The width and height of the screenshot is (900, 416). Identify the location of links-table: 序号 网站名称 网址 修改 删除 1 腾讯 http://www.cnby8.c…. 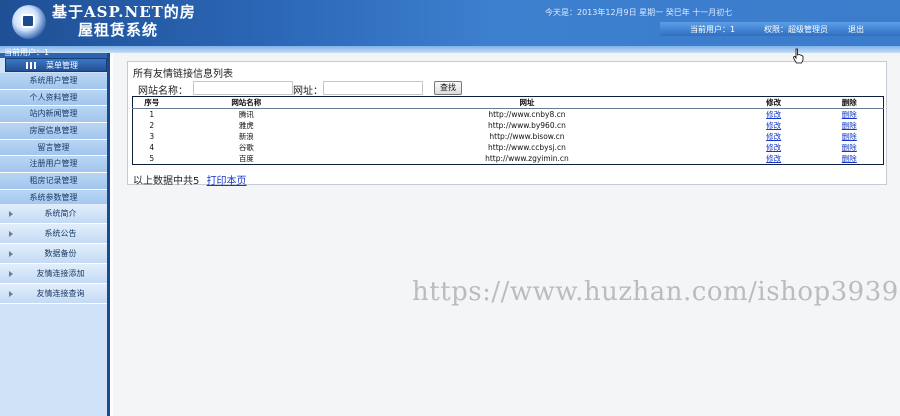
(508, 130).